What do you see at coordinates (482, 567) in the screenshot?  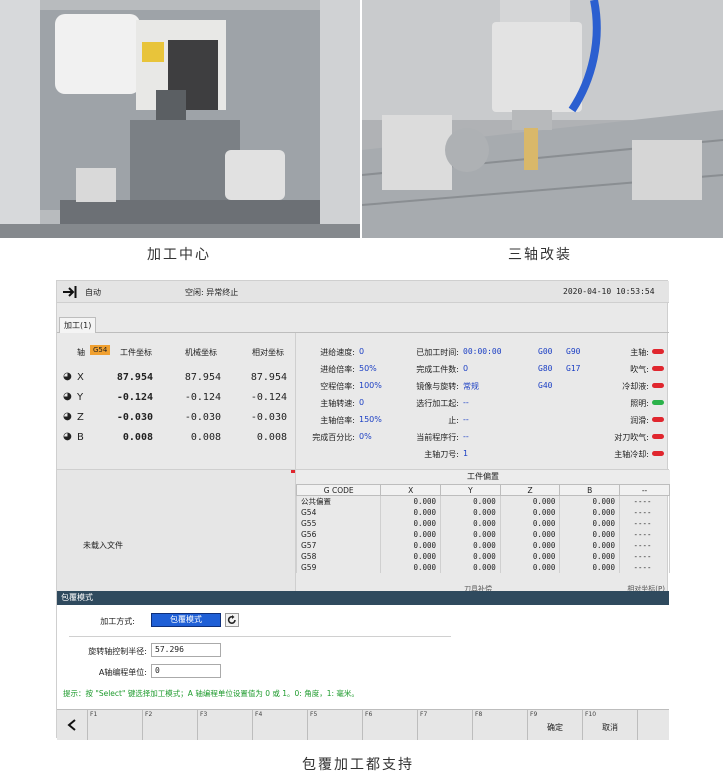 I see `table-row: G59 0.000 0.000 0.000 0.000 ----` at bounding box center [482, 567].